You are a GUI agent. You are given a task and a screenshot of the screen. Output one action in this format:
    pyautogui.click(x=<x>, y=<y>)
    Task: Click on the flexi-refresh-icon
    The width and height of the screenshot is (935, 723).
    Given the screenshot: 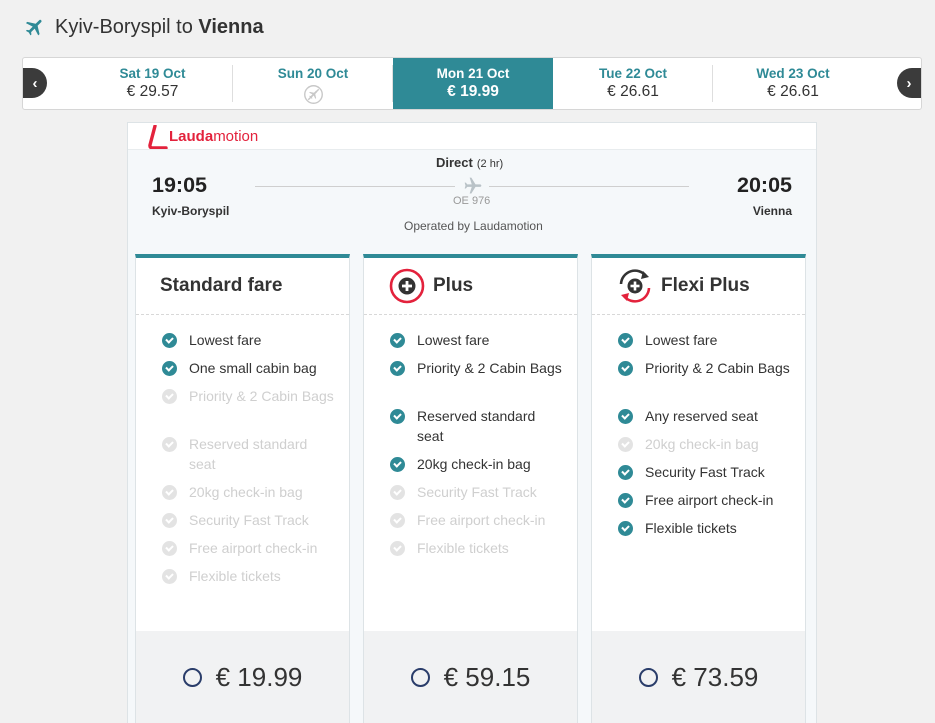 What is the action you would take?
    pyautogui.click(x=635, y=286)
    